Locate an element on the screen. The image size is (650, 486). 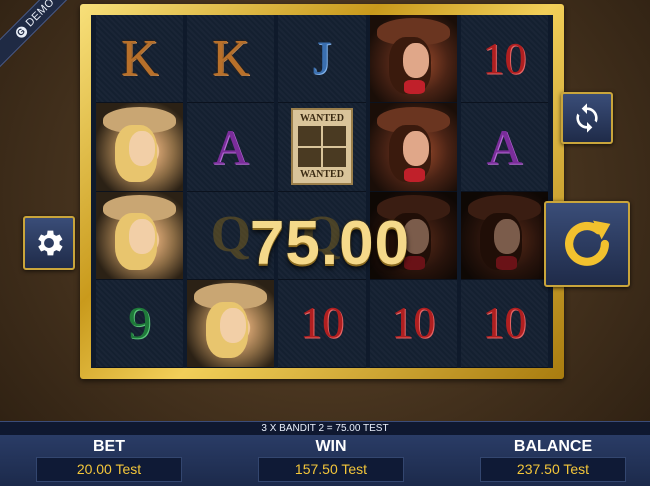
spin-button is located at coordinates (587, 244).